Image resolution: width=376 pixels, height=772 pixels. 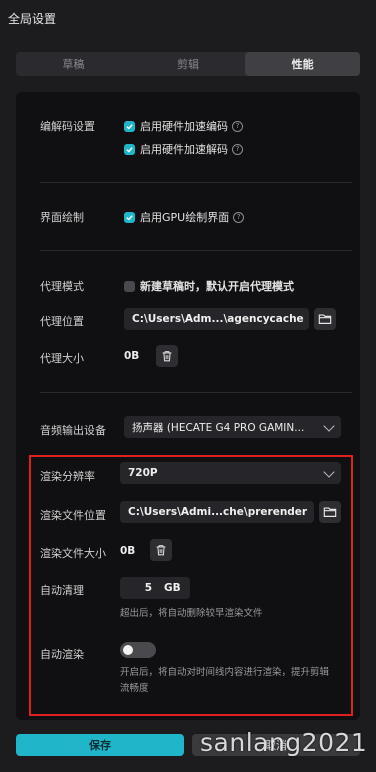 I want to click on checkbox-unchecked-icon, so click(x=129, y=286).